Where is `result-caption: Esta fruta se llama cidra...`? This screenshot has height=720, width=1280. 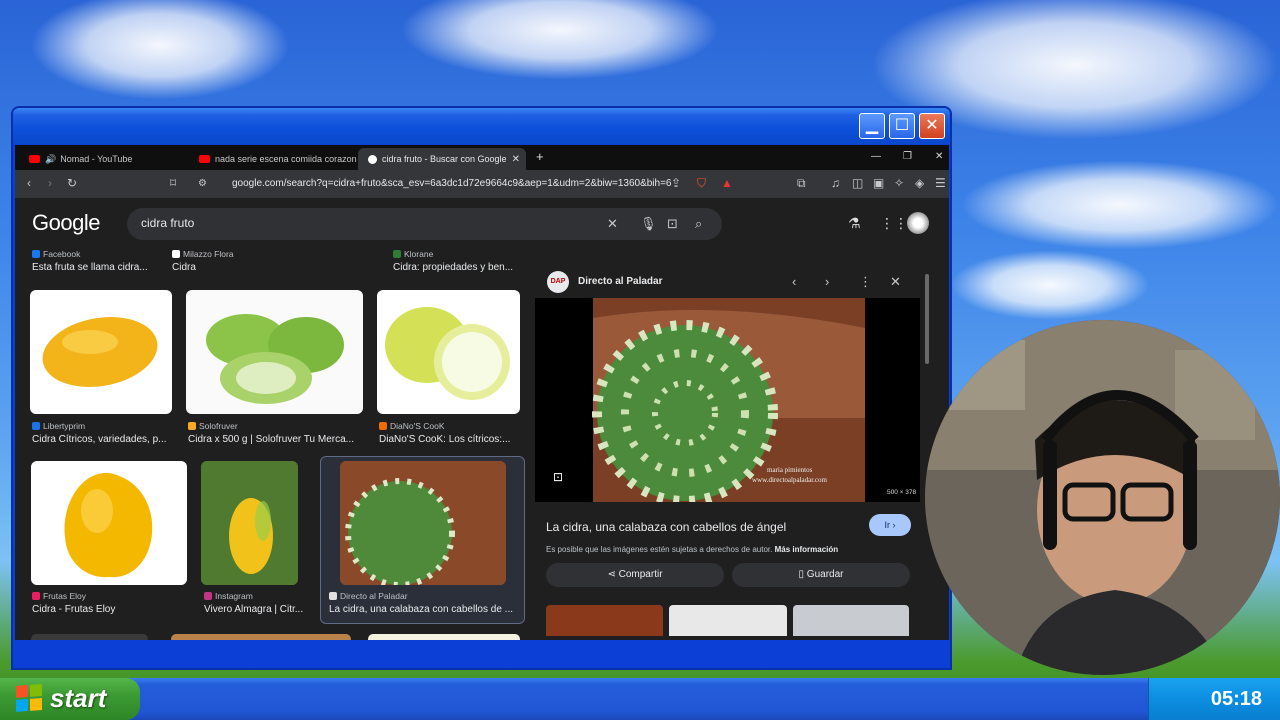
result-caption: Esta fruta se llama cidra... is located at coordinates (97, 267).